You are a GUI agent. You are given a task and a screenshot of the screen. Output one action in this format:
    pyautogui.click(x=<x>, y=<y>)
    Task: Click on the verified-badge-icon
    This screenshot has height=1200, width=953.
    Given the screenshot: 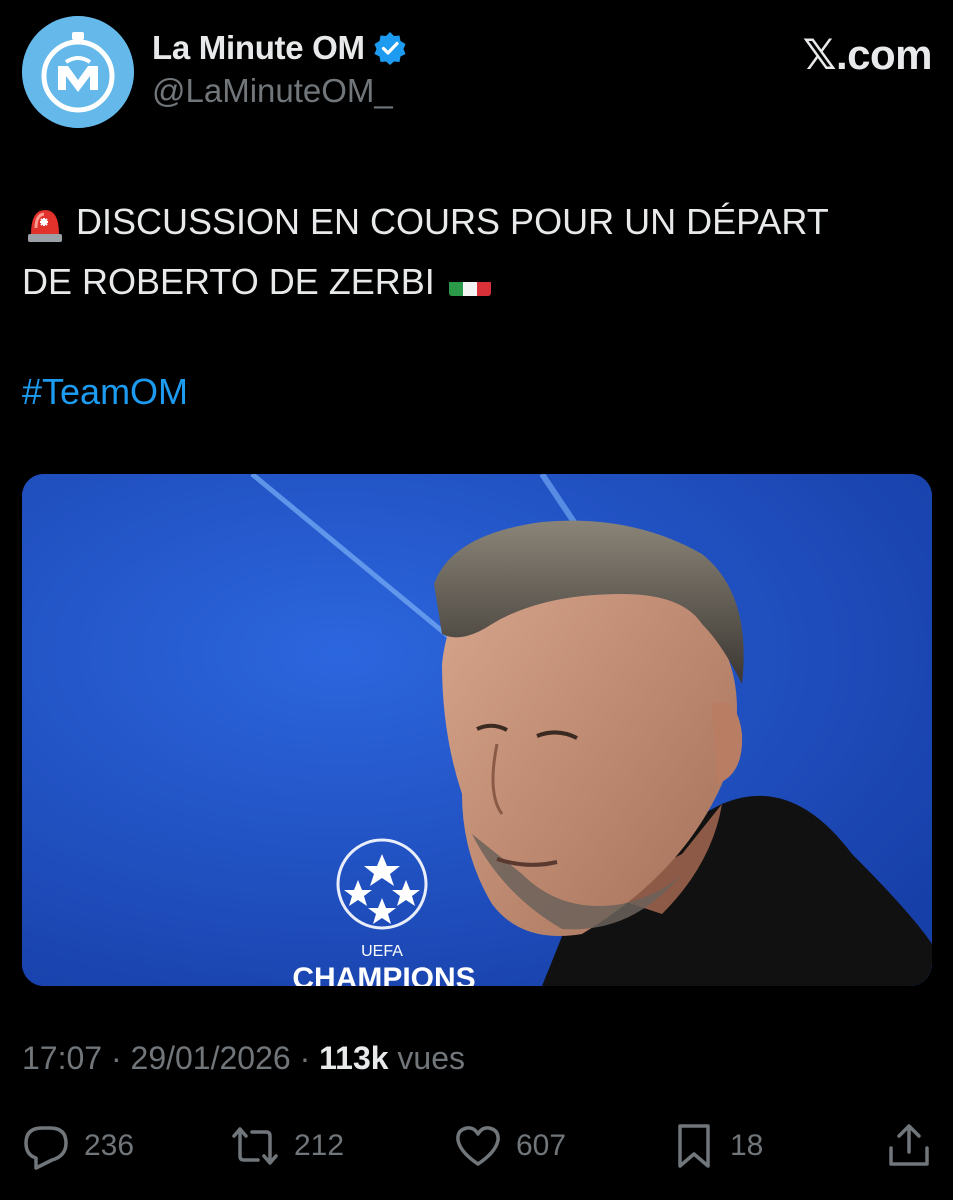 What is the action you would take?
    pyautogui.click(x=390, y=48)
    